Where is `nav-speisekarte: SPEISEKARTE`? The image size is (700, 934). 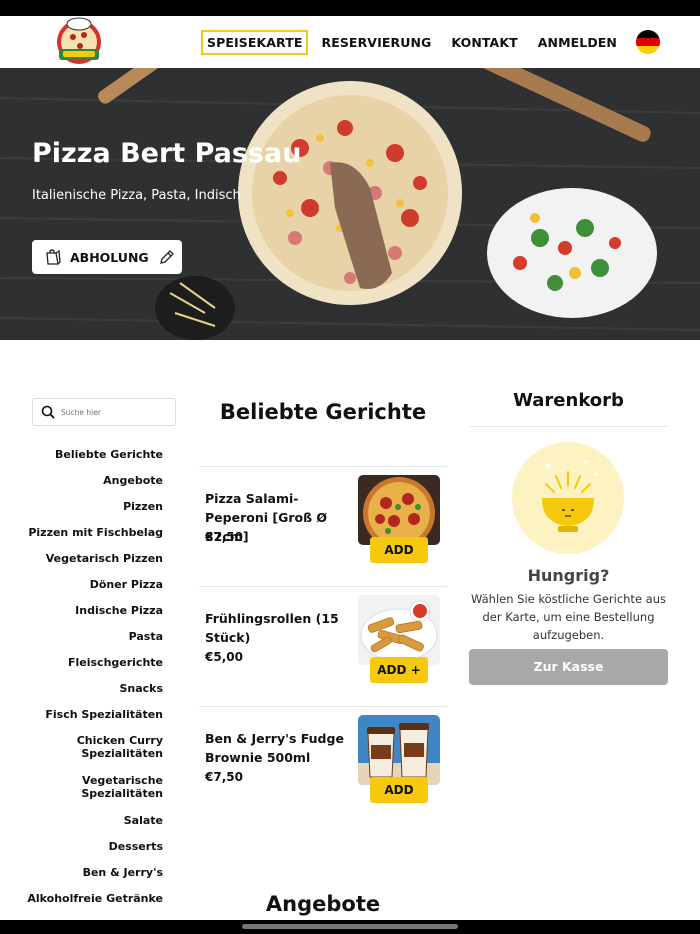 nav-speisekarte: SPEISEKARTE is located at coordinates (254, 42).